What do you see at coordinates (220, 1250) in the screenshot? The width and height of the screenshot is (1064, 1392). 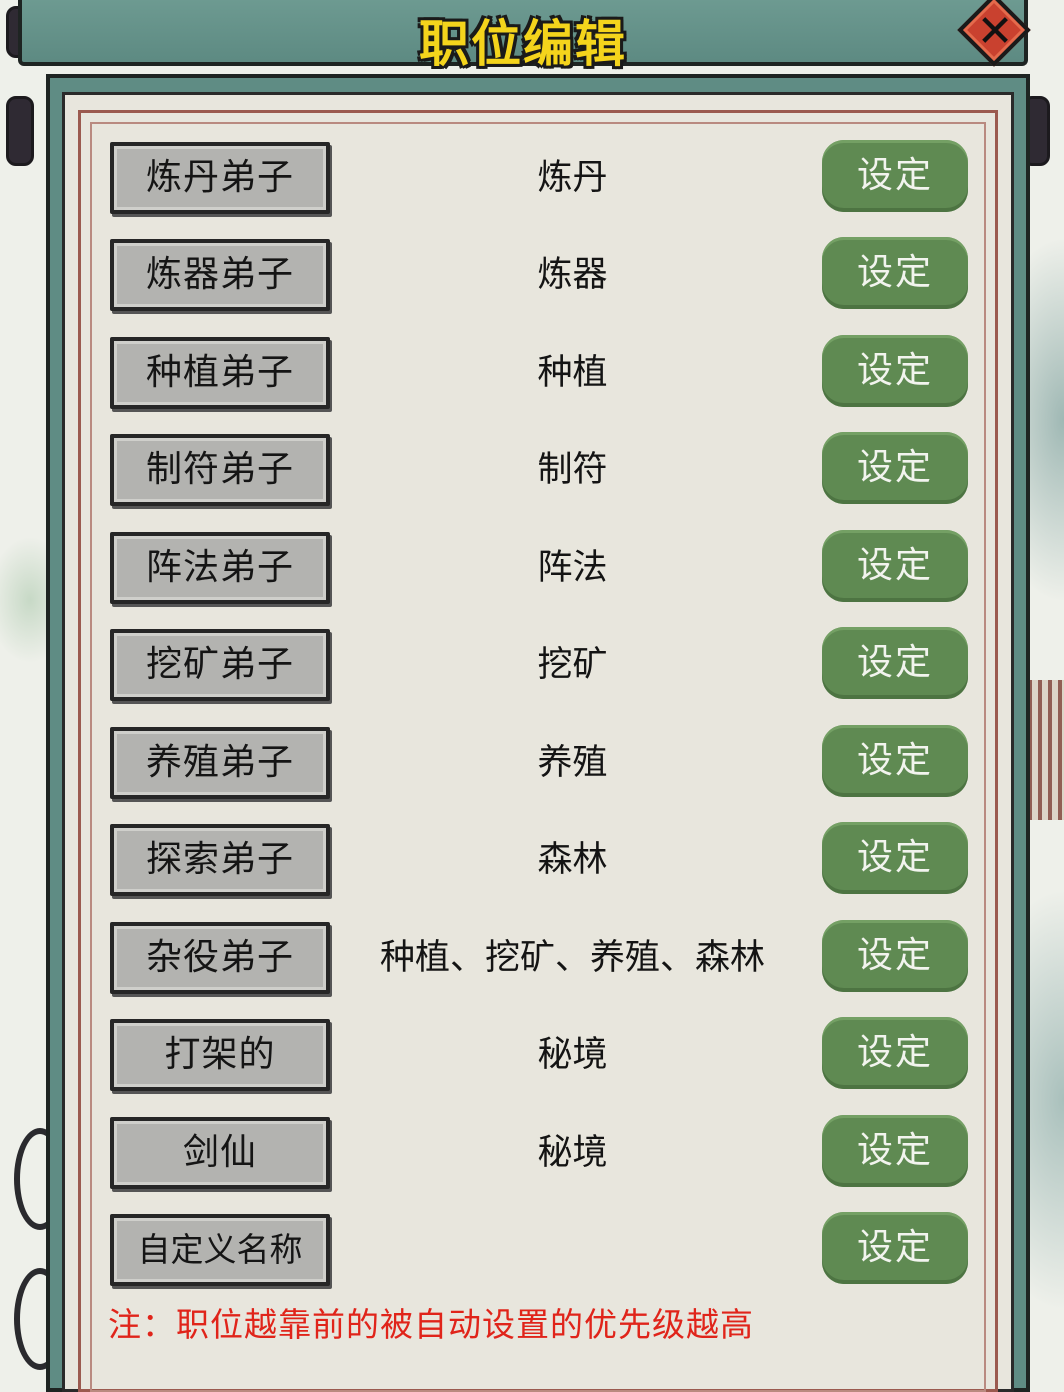 I see `custom-name-button: 自定义名称` at bounding box center [220, 1250].